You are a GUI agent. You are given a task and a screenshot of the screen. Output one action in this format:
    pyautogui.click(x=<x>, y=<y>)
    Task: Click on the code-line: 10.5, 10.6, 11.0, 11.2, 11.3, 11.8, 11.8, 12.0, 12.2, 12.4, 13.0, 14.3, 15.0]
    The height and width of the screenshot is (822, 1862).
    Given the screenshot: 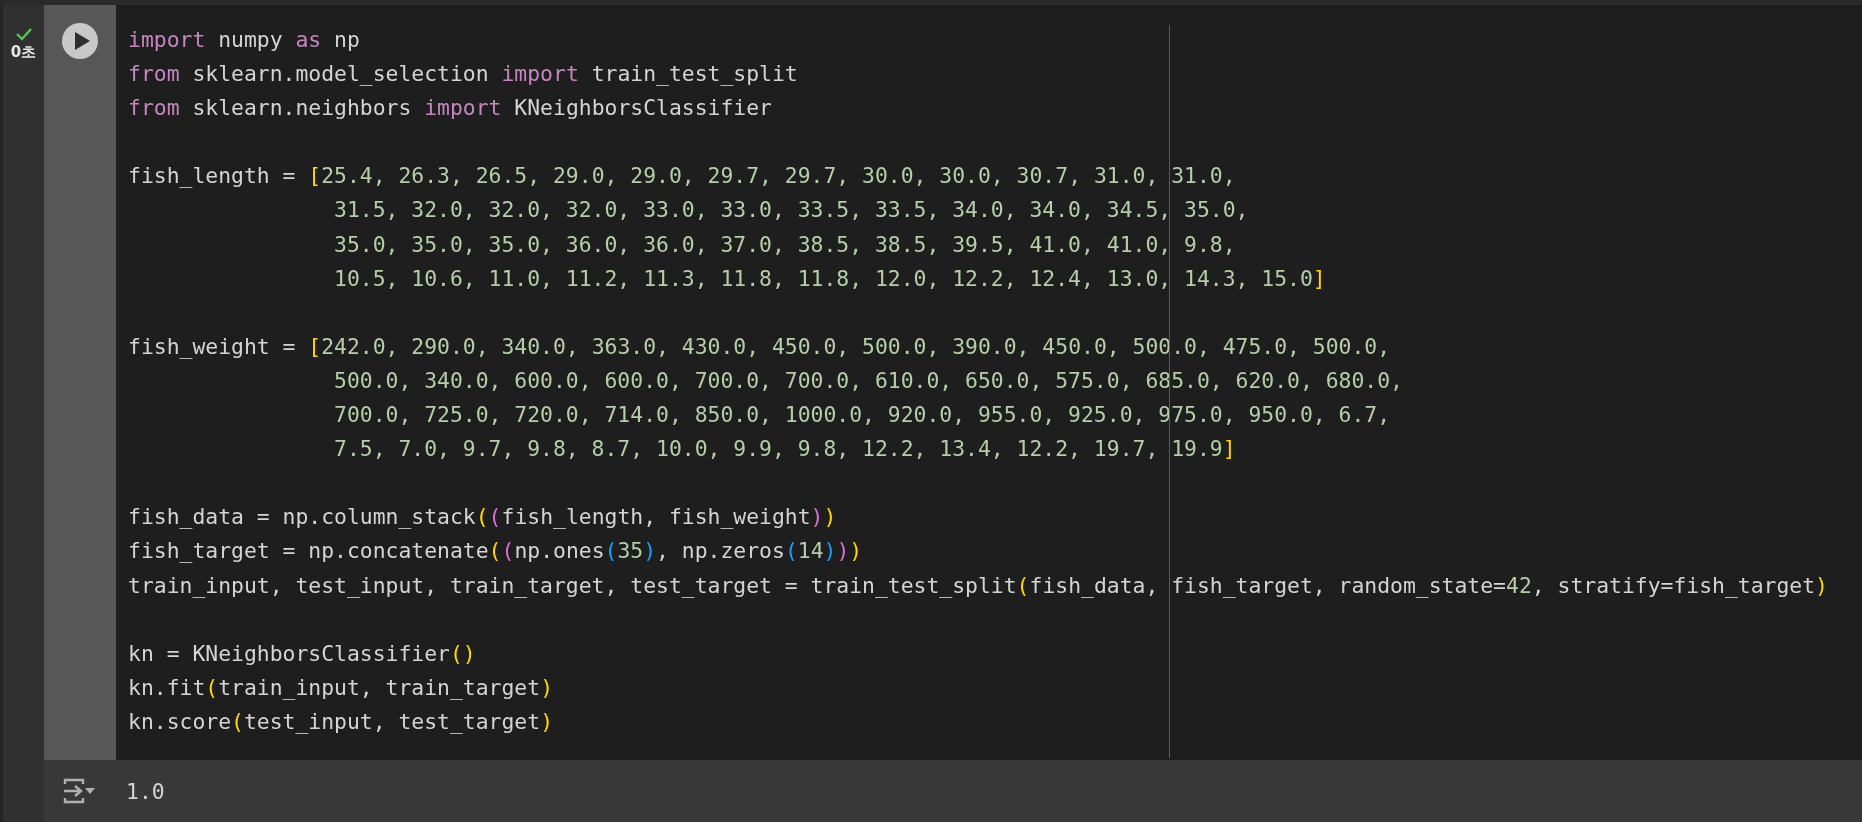 What is the action you would take?
    pyautogui.click(x=829, y=278)
    